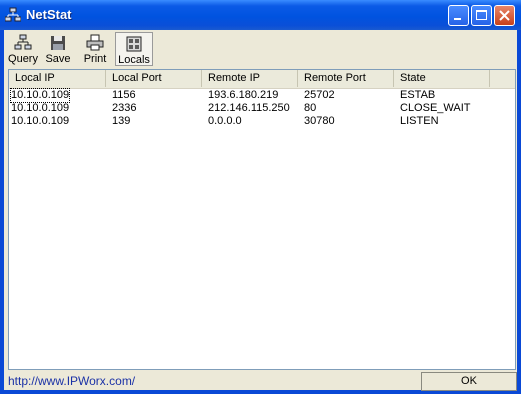 Image resolution: width=521 pixels, height=394 pixels. Describe the element at coordinates (435, 108) in the screenshot. I see `cell-state: CLOSE_WAIT` at that location.